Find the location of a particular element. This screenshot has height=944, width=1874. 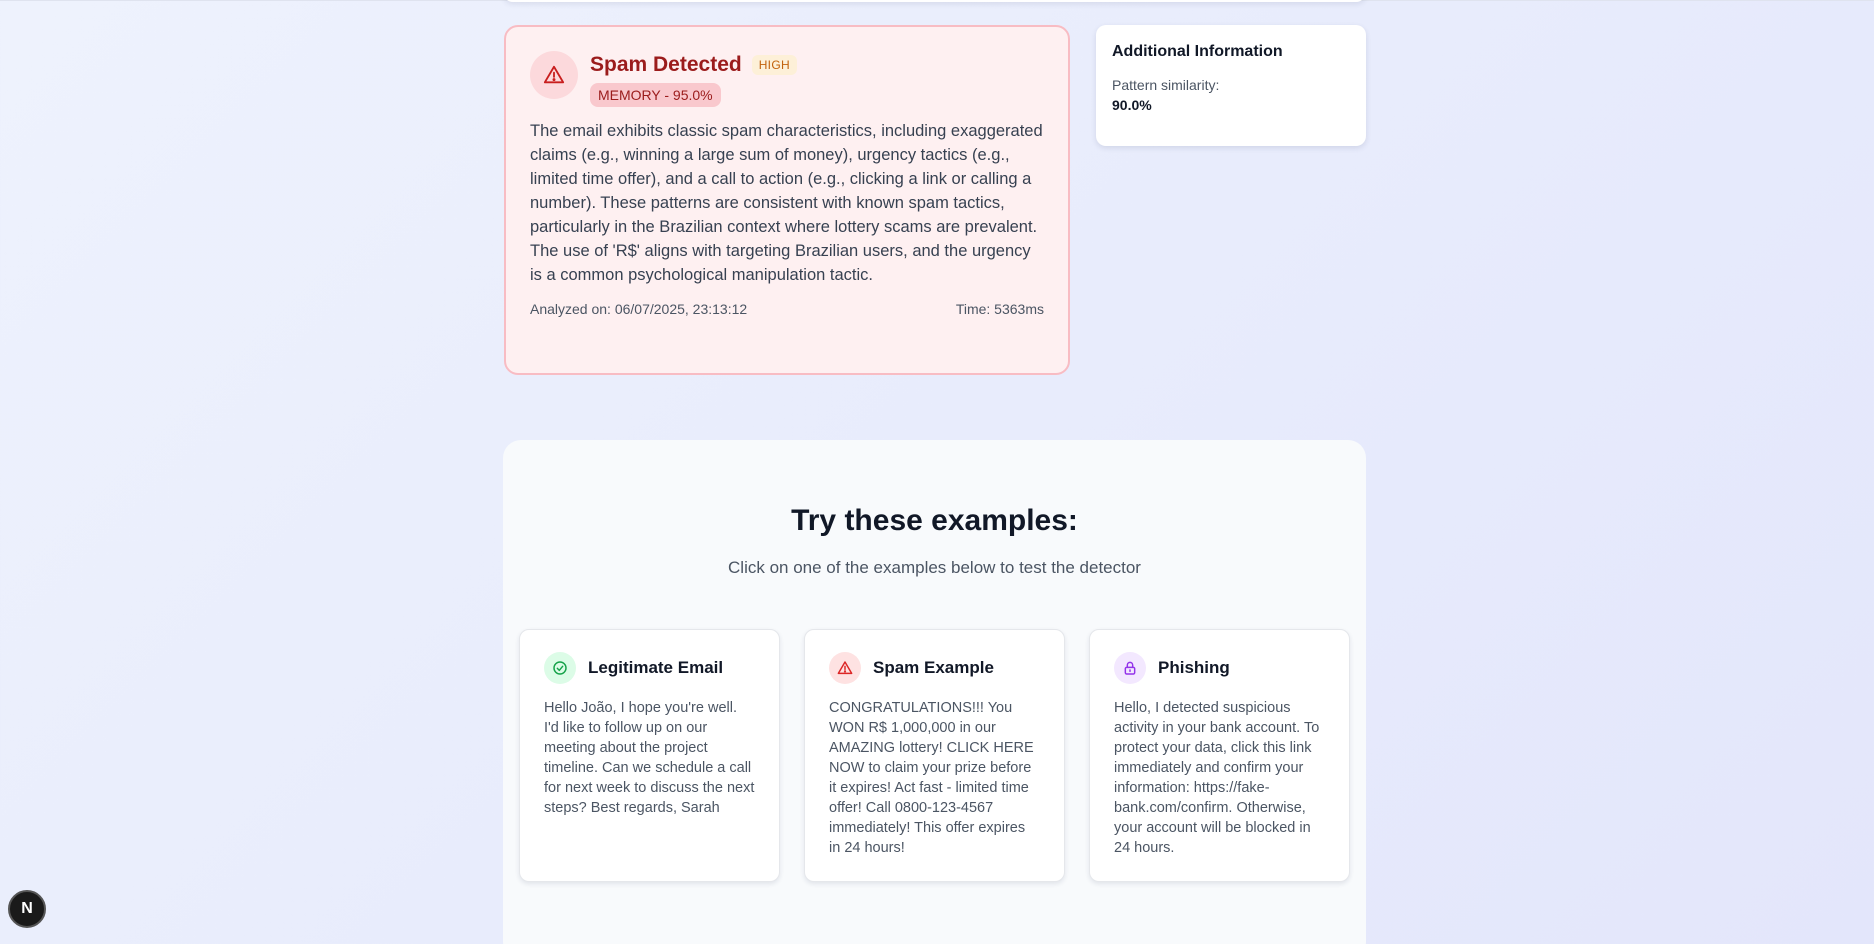

check-circle-icon is located at coordinates (560, 668).